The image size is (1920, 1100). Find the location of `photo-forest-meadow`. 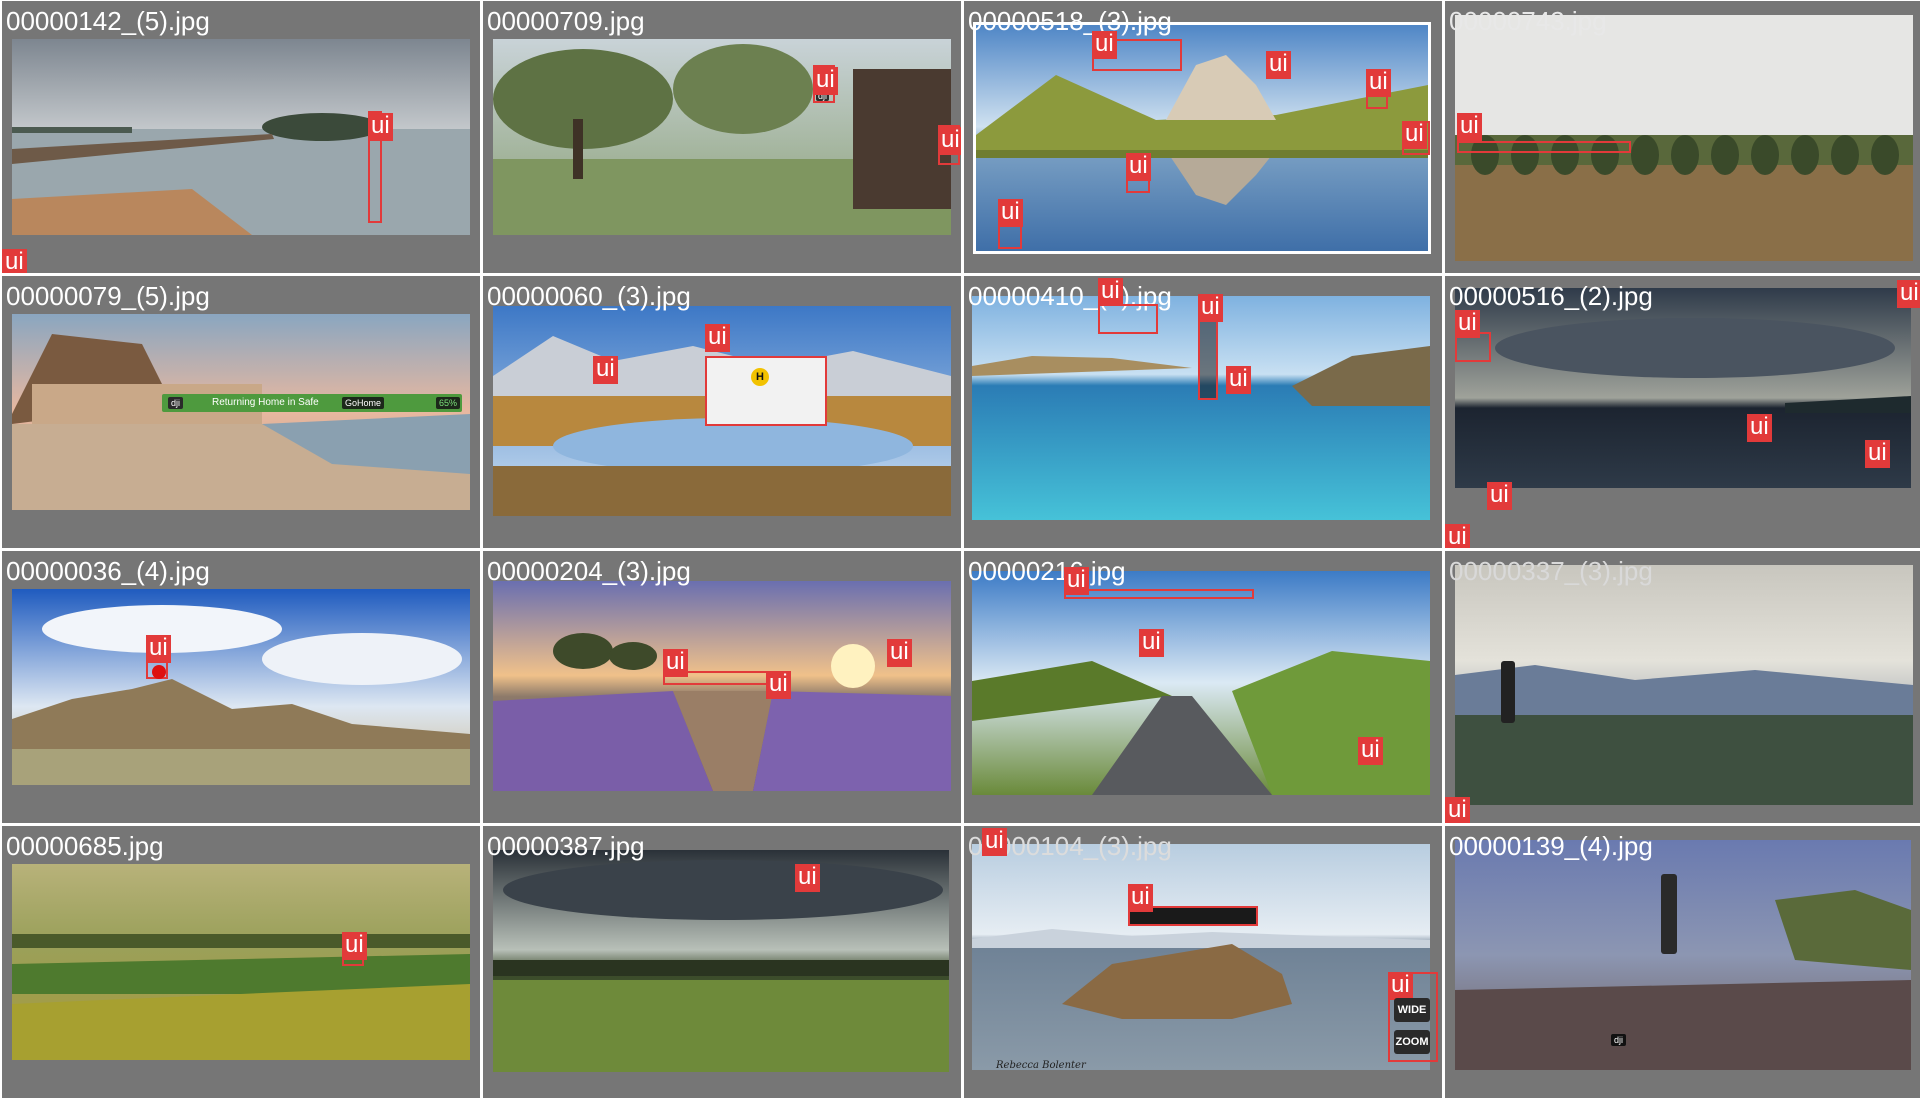

photo-forest-meadow is located at coordinates (722, 137).